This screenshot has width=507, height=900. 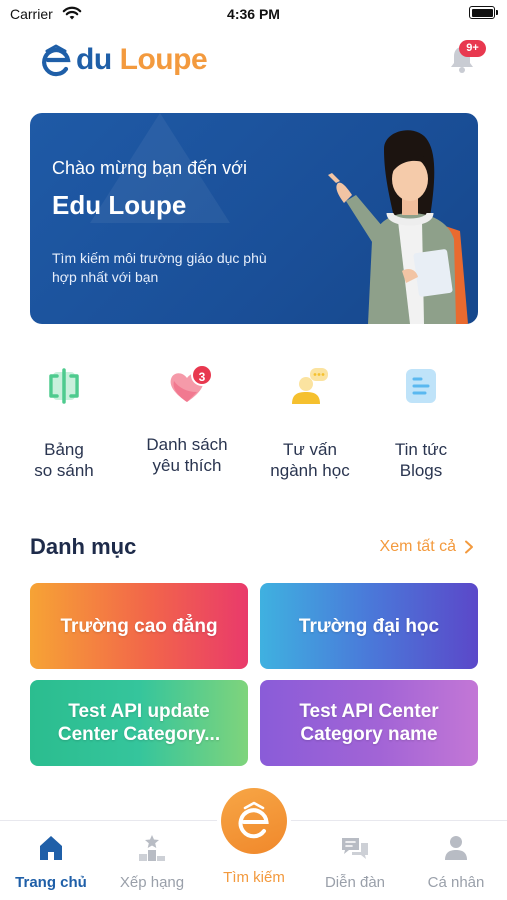 What do you see at coordinates (152, 882) in the screenshot?
I see `tab-label: Xếp hạng` at bounding box center [152, 882].